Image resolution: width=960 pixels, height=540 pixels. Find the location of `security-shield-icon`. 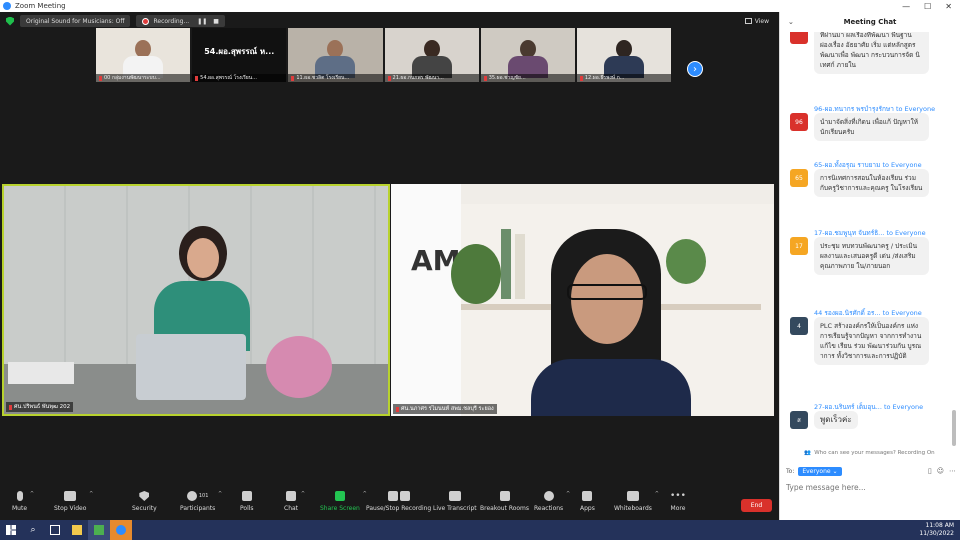

security-shield-icon is located at coordinates (10, 21).